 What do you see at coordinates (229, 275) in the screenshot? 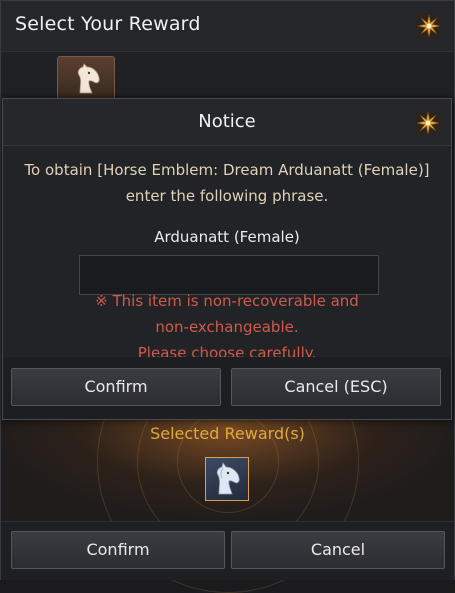
I see `phrase-input` at bounding box center [229, 275].